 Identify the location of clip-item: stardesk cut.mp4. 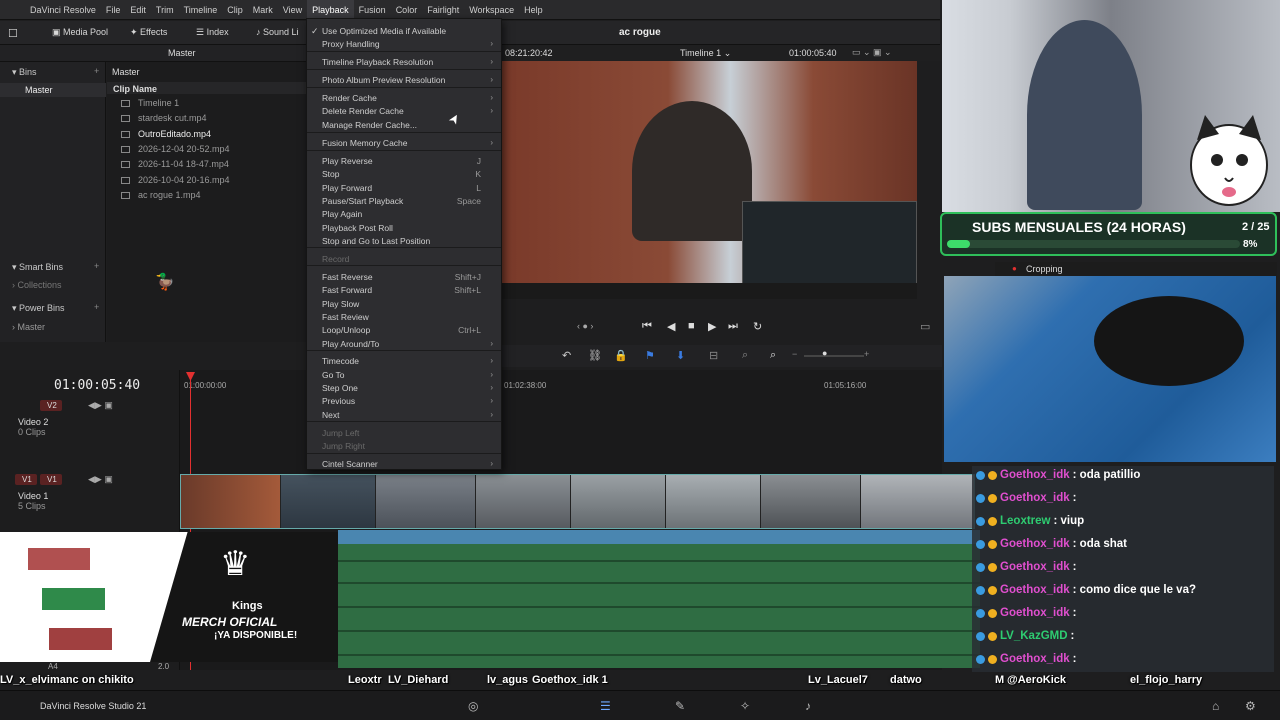
(164, 118).